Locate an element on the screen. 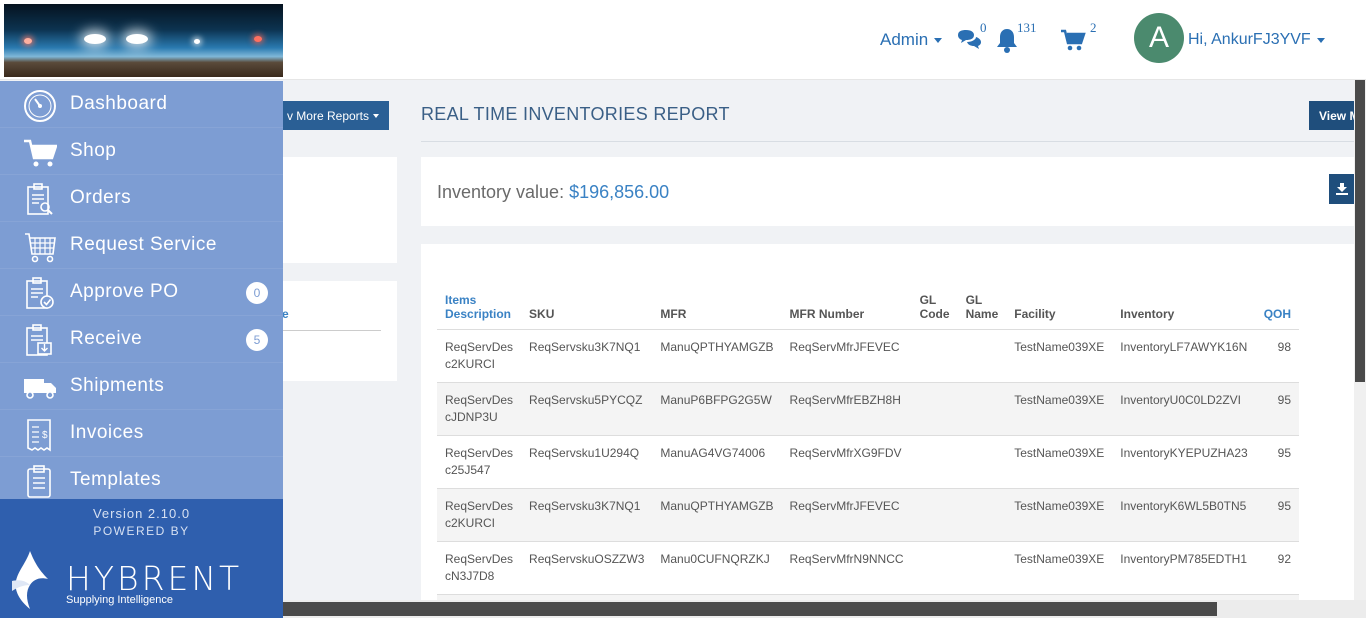  cart-count: 2 is located at coordinates (1093, 27).